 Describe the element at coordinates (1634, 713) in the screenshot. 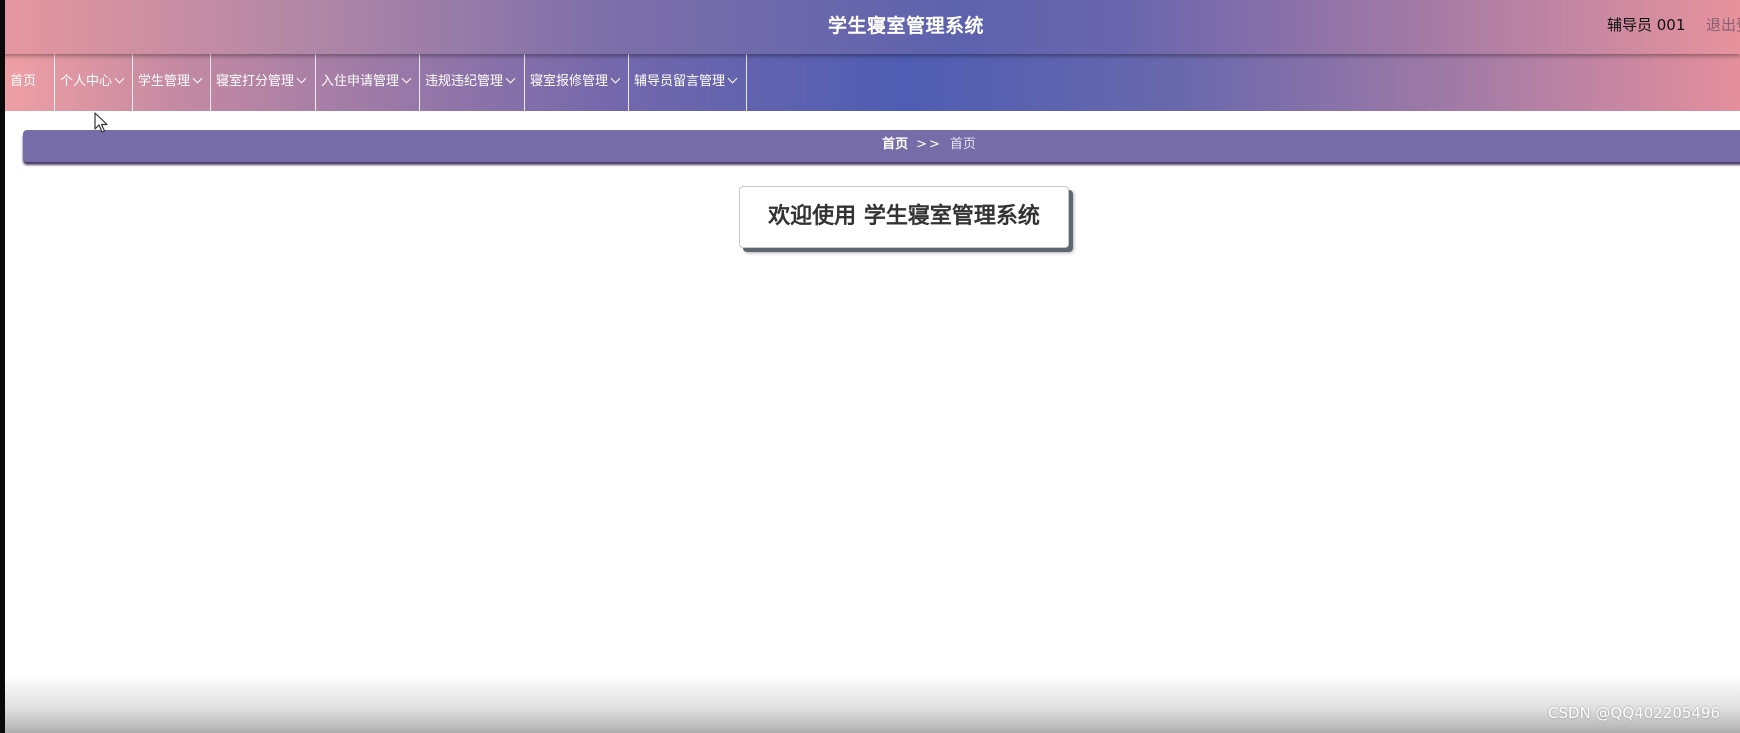

I see `watermark: CSDN @QQ402205496` at that location.